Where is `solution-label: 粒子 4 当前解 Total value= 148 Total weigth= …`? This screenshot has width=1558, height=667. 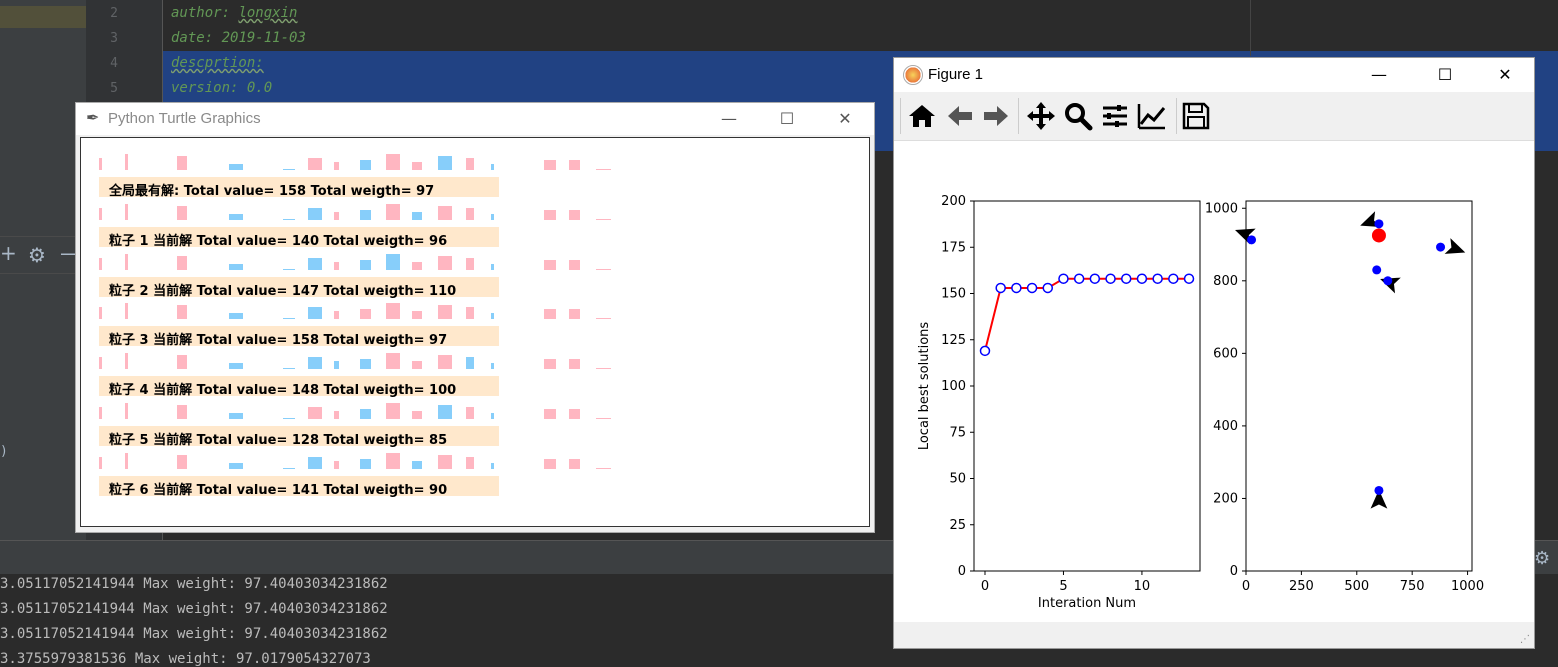 solution-label: 粒子 4 当前解 Total value= 148 Total weigth= … is located at coordinates (283, 391).